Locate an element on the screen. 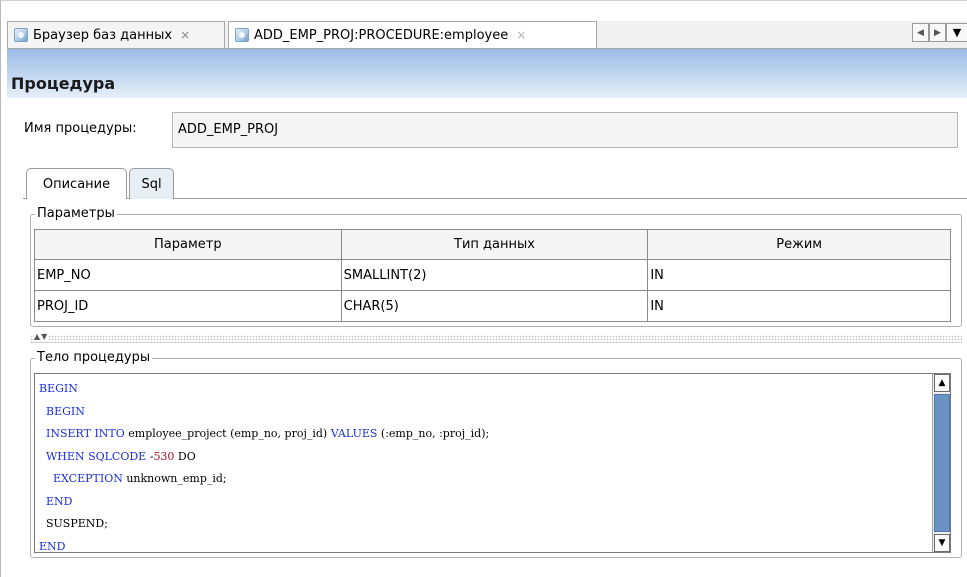 The image size is (967, 577). tab-procedure-editor: ADD_EMP_PROJ:PROCEDURE:employee × is located at coordinates (412, 34).